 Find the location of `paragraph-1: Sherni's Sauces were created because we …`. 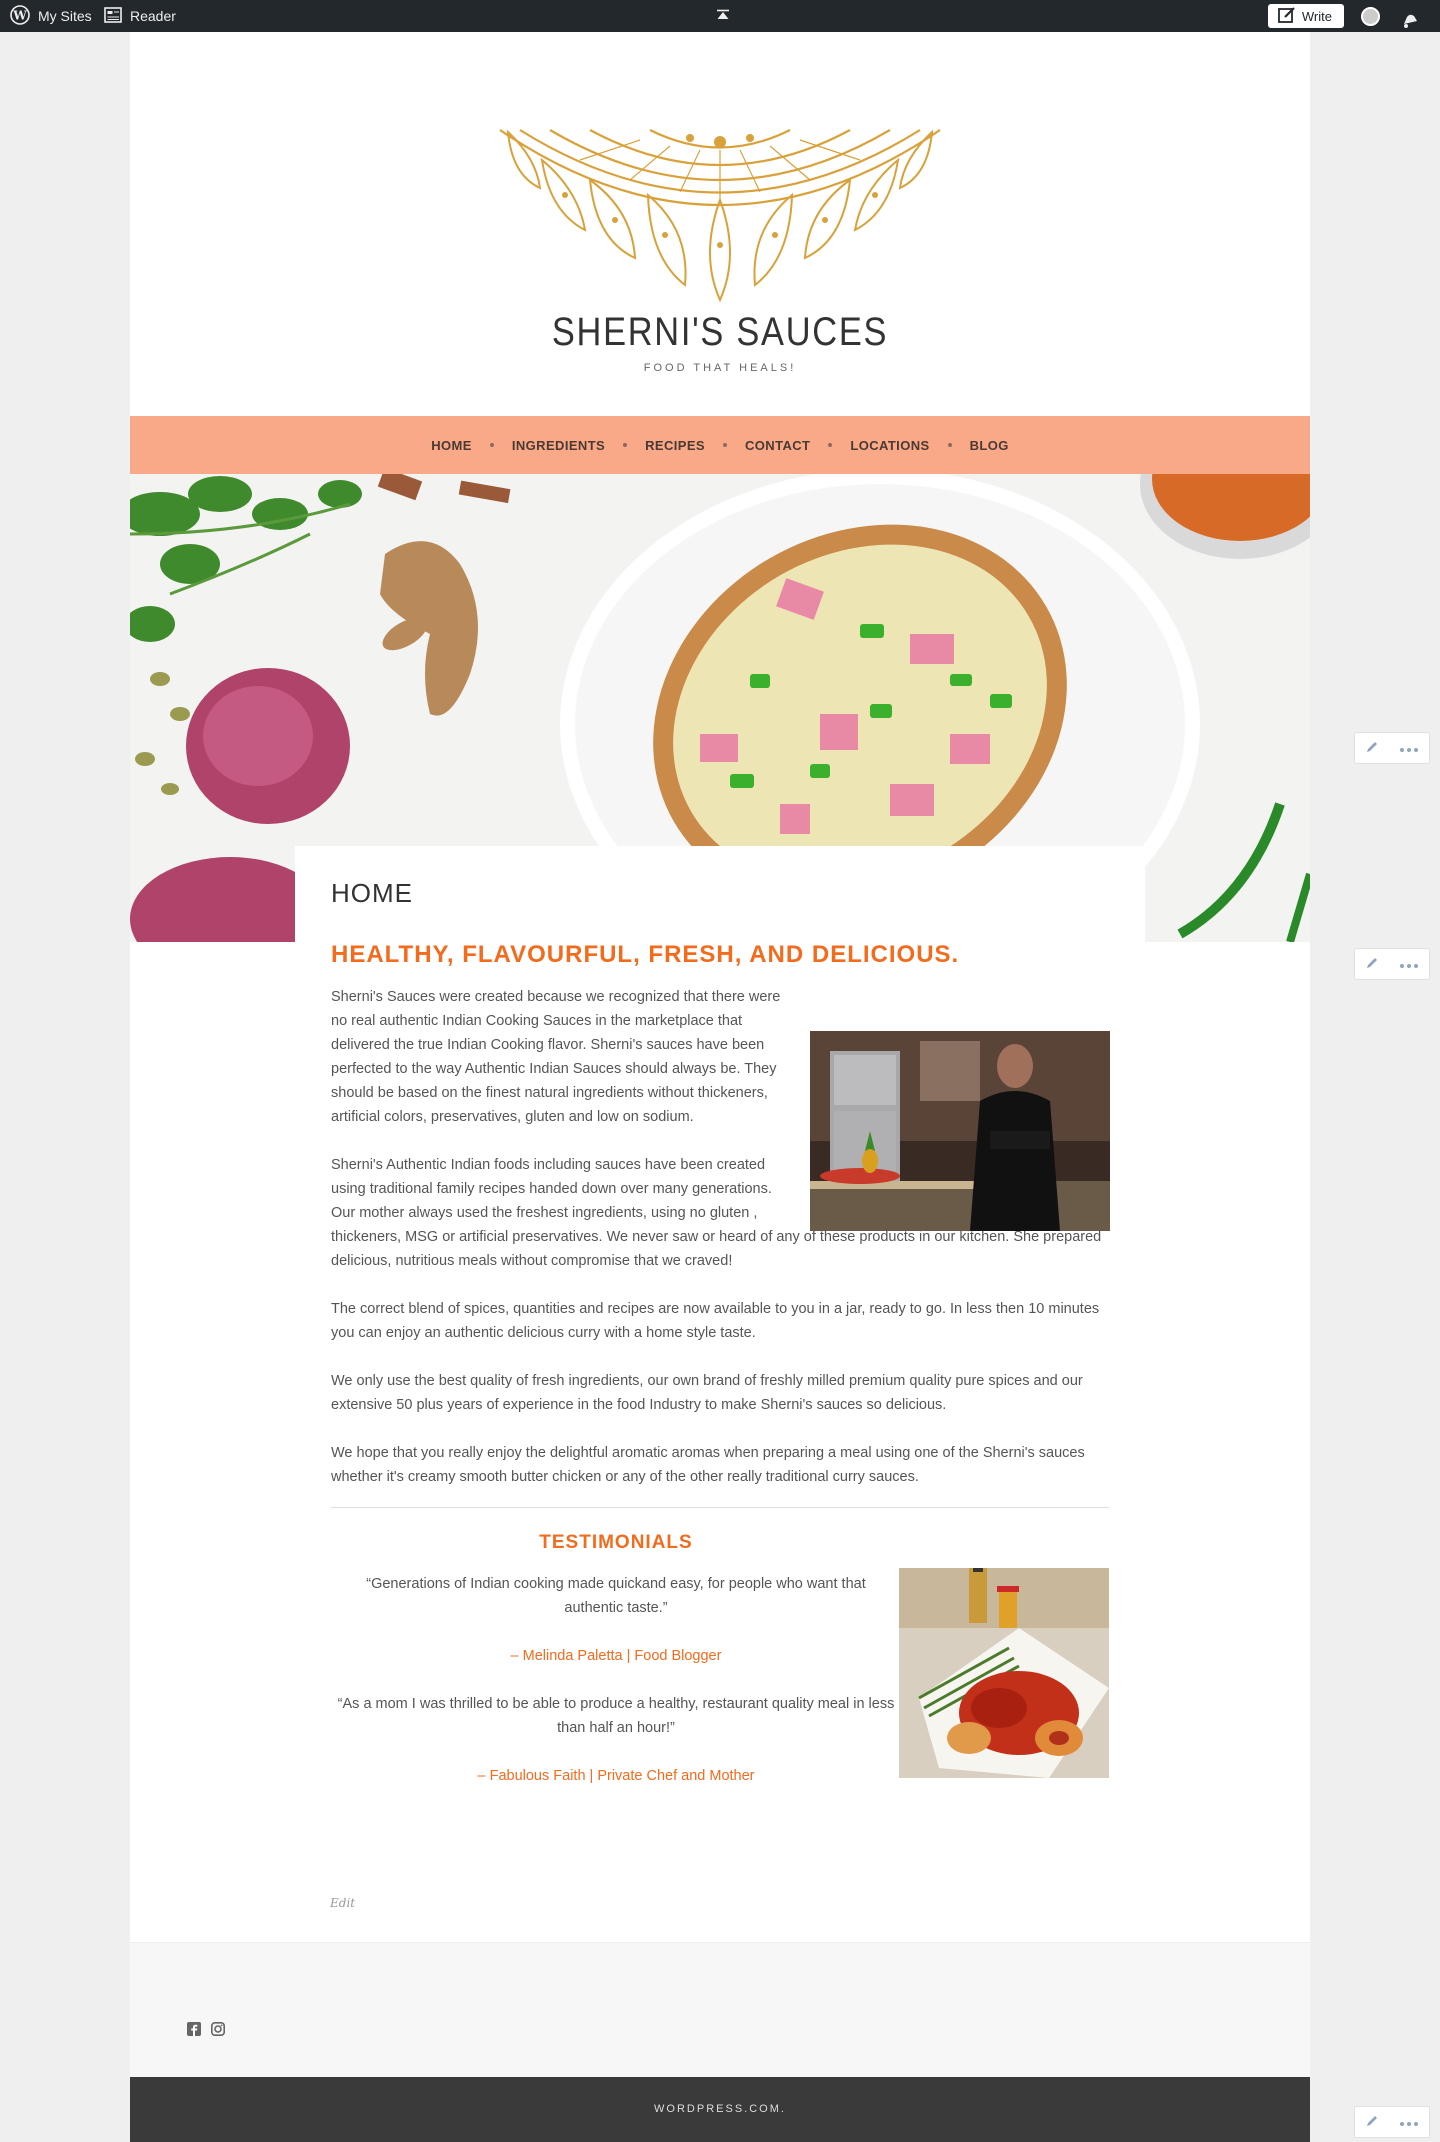

paragraph-1: Sherni's Sauces were created because we … is located at coordinates (556, 1057).